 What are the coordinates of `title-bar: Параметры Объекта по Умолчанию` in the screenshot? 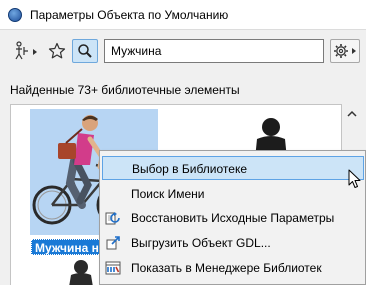 It's located at (183, 15).